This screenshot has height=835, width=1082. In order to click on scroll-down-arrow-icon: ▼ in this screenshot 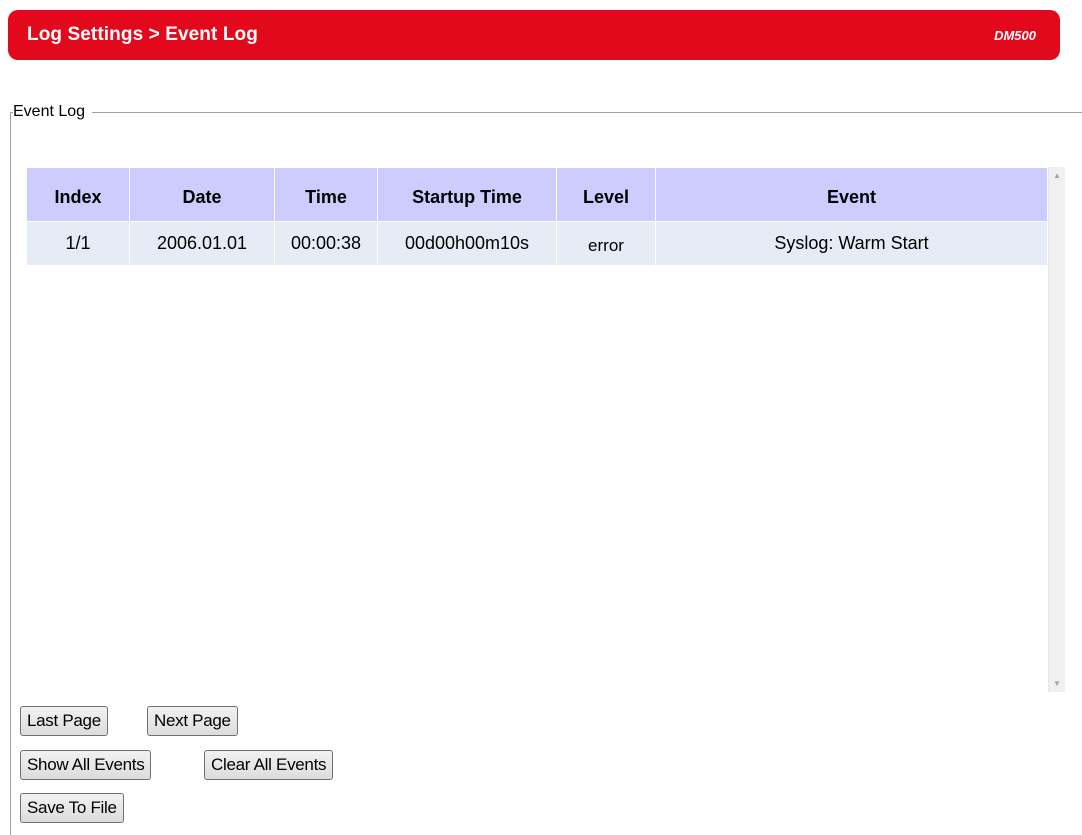, I will do `click(1057, 683)`.